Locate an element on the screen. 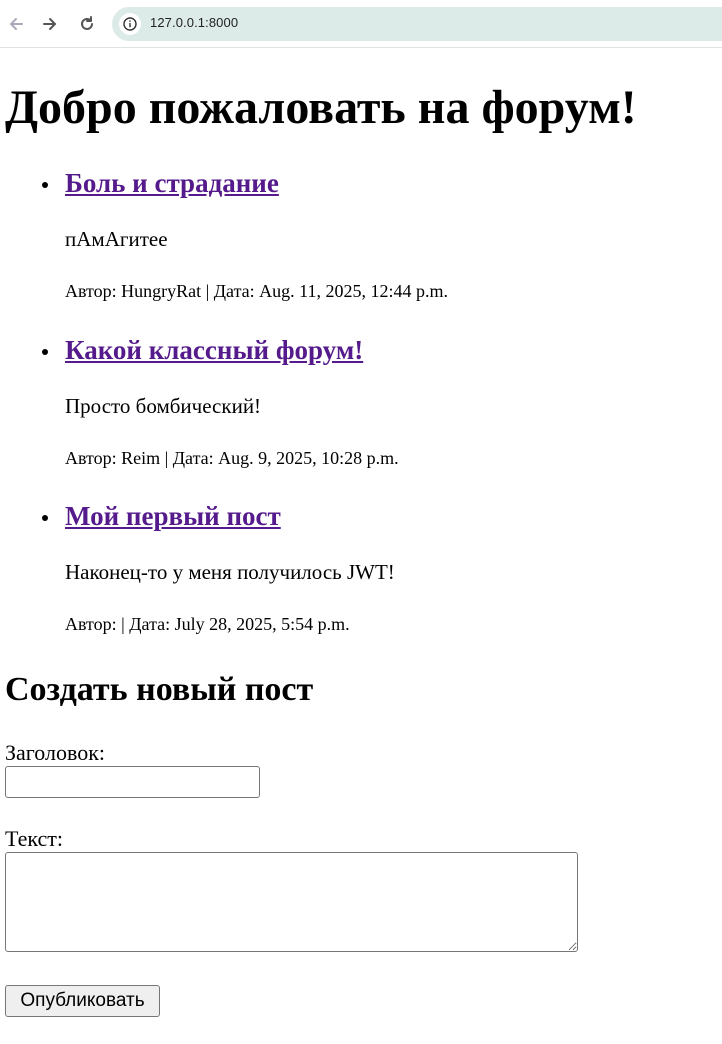  body-field-label: Текст: is located at coordinates (34, 838).